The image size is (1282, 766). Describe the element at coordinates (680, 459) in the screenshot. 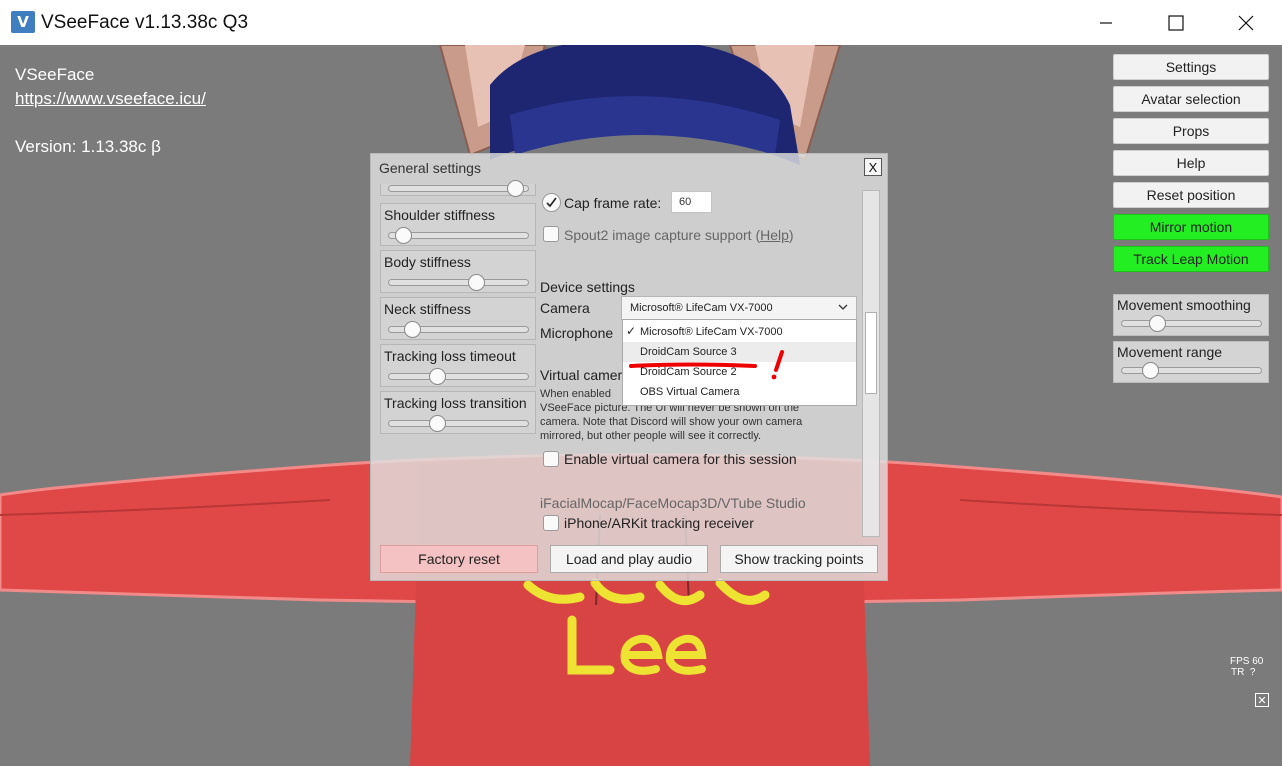

I see `enable-virtual-camera-label: Enable virtual camera for this session` at that location.